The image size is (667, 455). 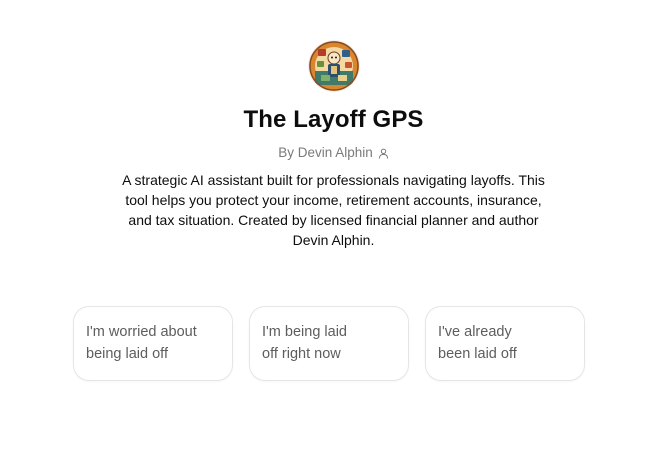 I want to click on starter-label-line: off right now, so click(x=301, y=354).